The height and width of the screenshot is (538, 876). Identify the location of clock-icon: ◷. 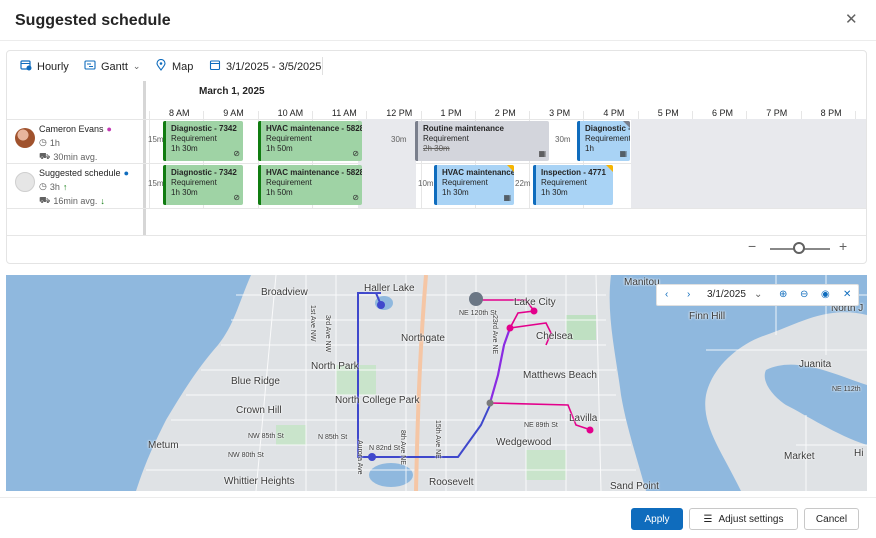
(43, 186).